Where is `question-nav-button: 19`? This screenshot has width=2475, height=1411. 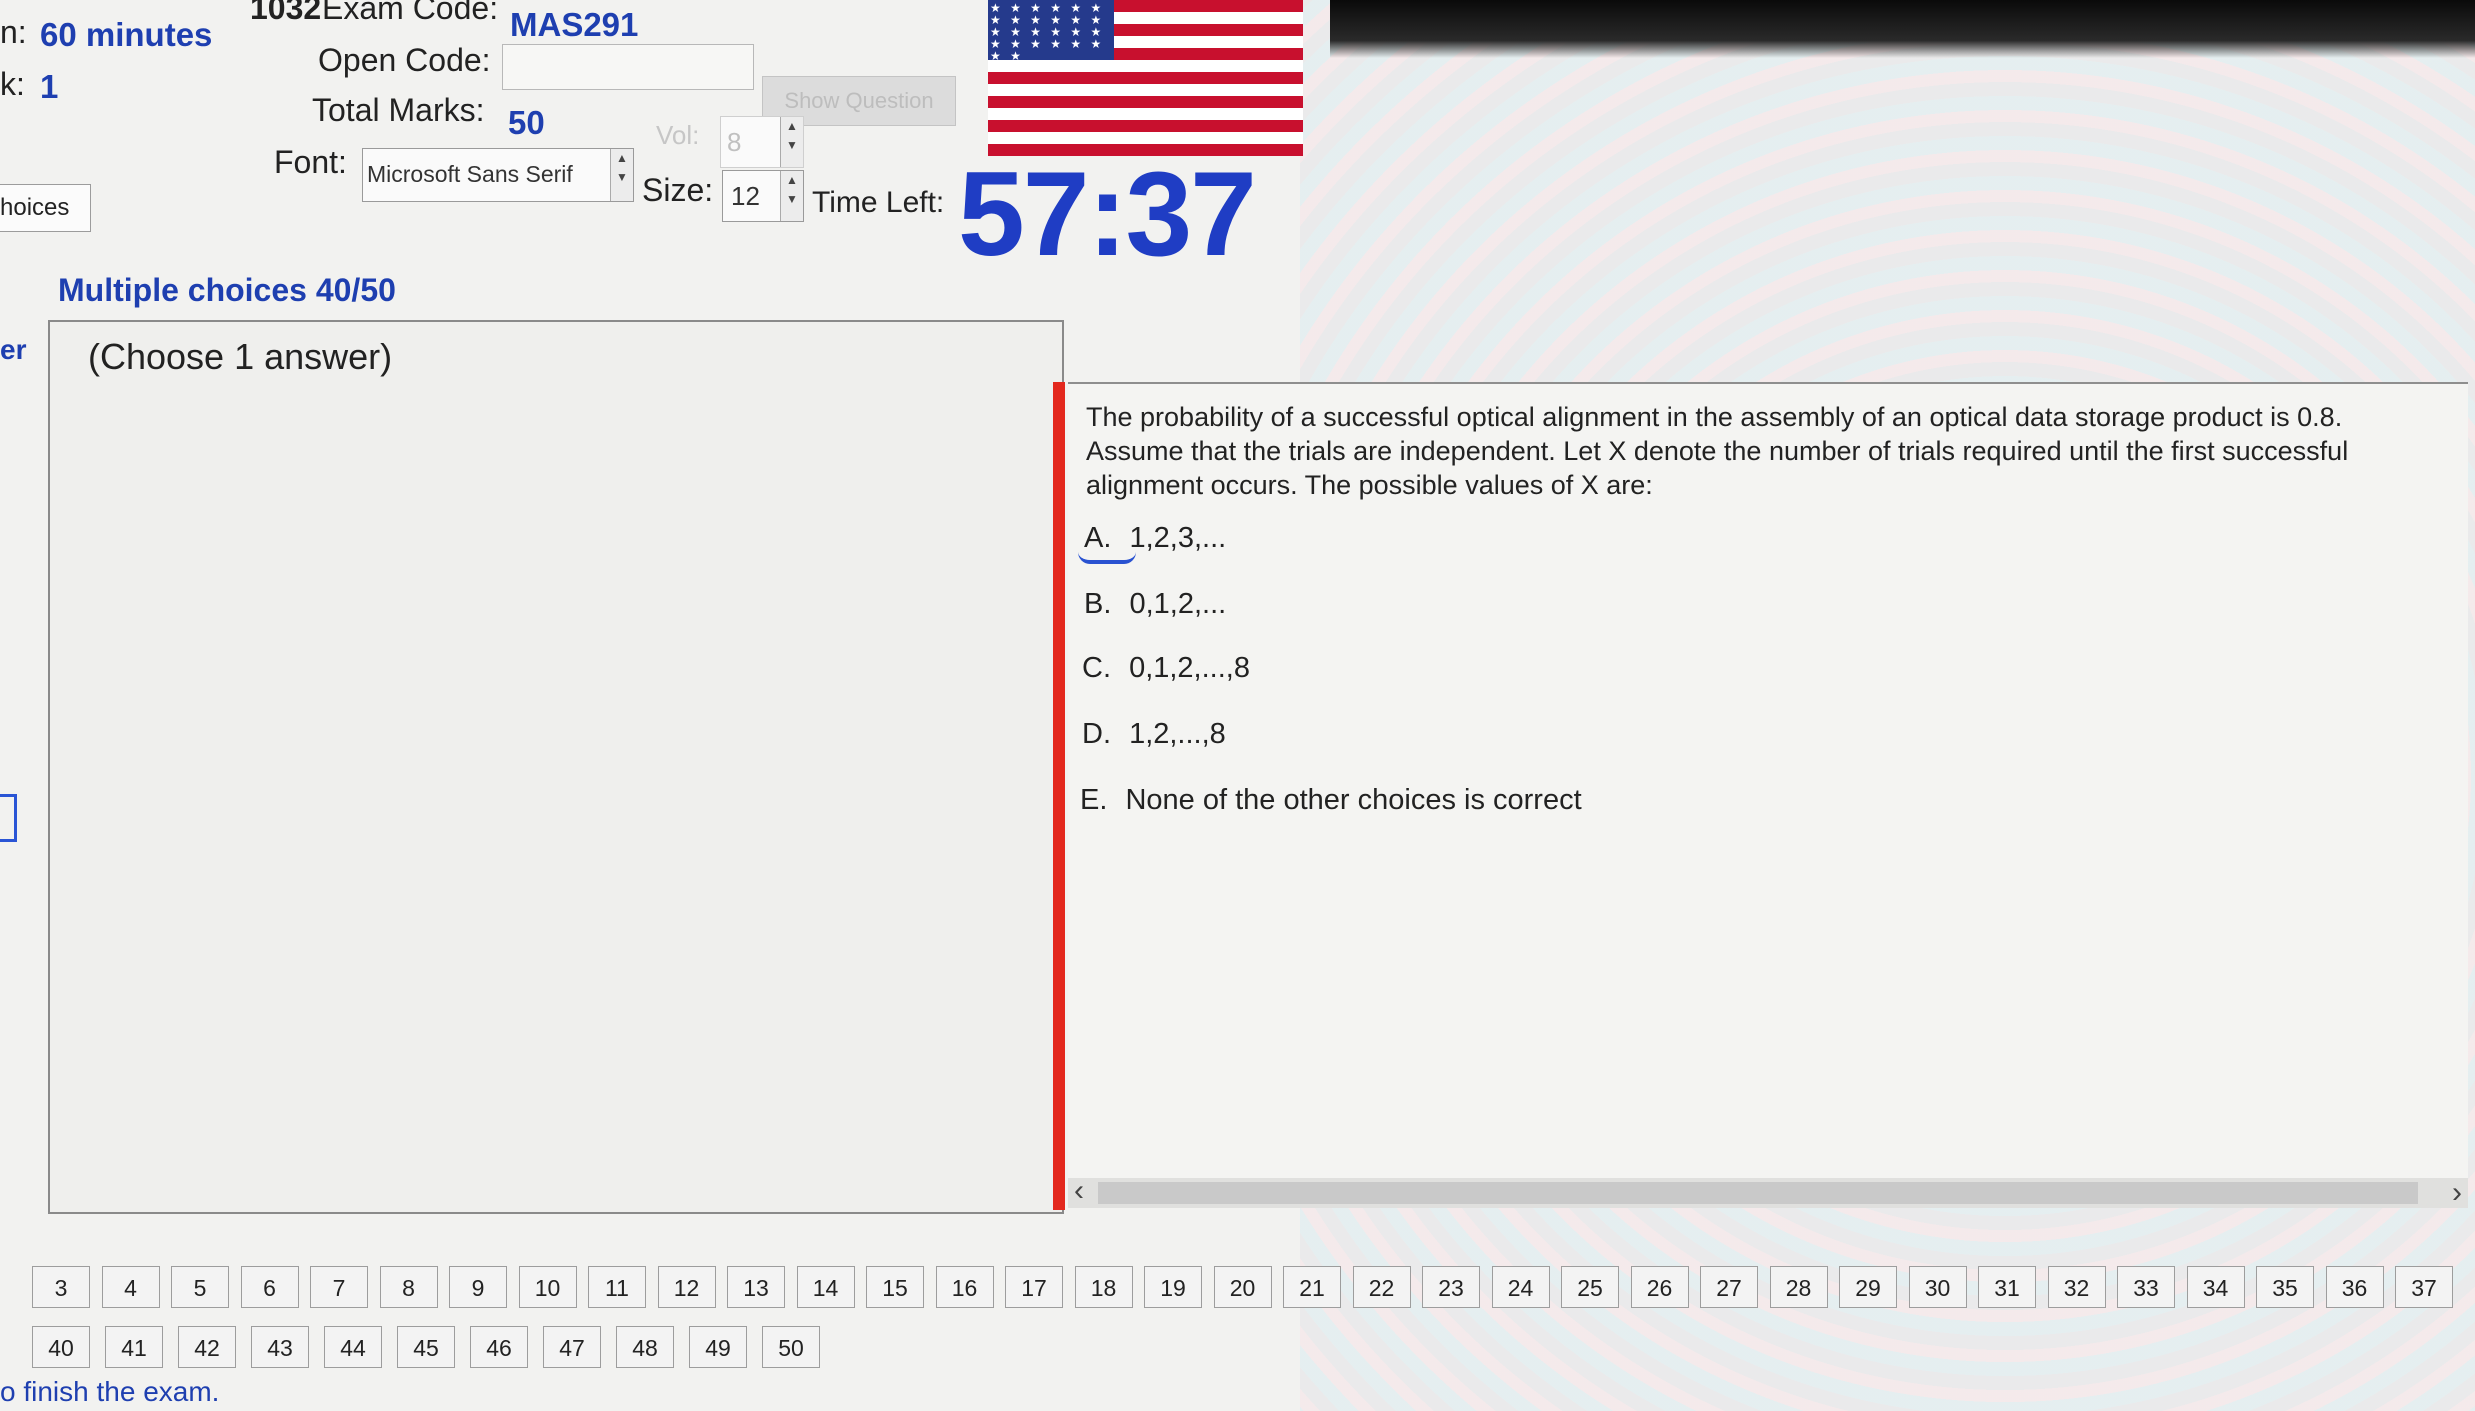
question-nav-button: 19 is located at coordinates (1173, 1287).